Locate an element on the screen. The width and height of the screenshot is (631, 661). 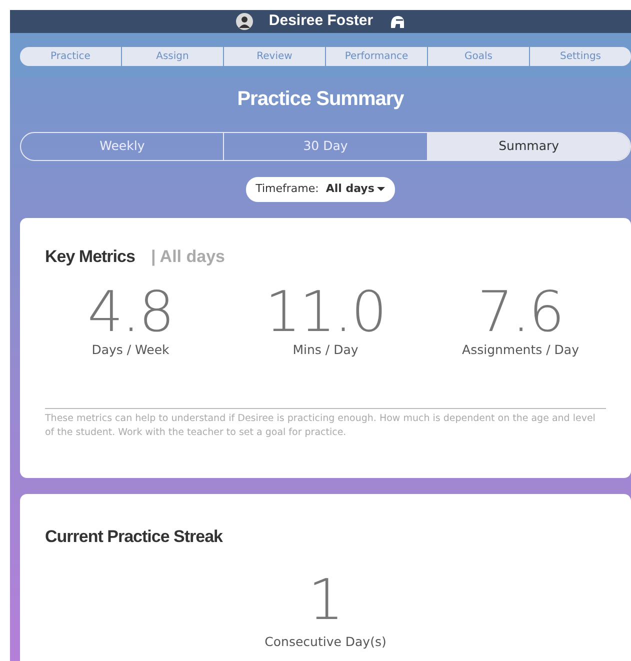
view-tab: Summary is located at coordinates (529, 146).